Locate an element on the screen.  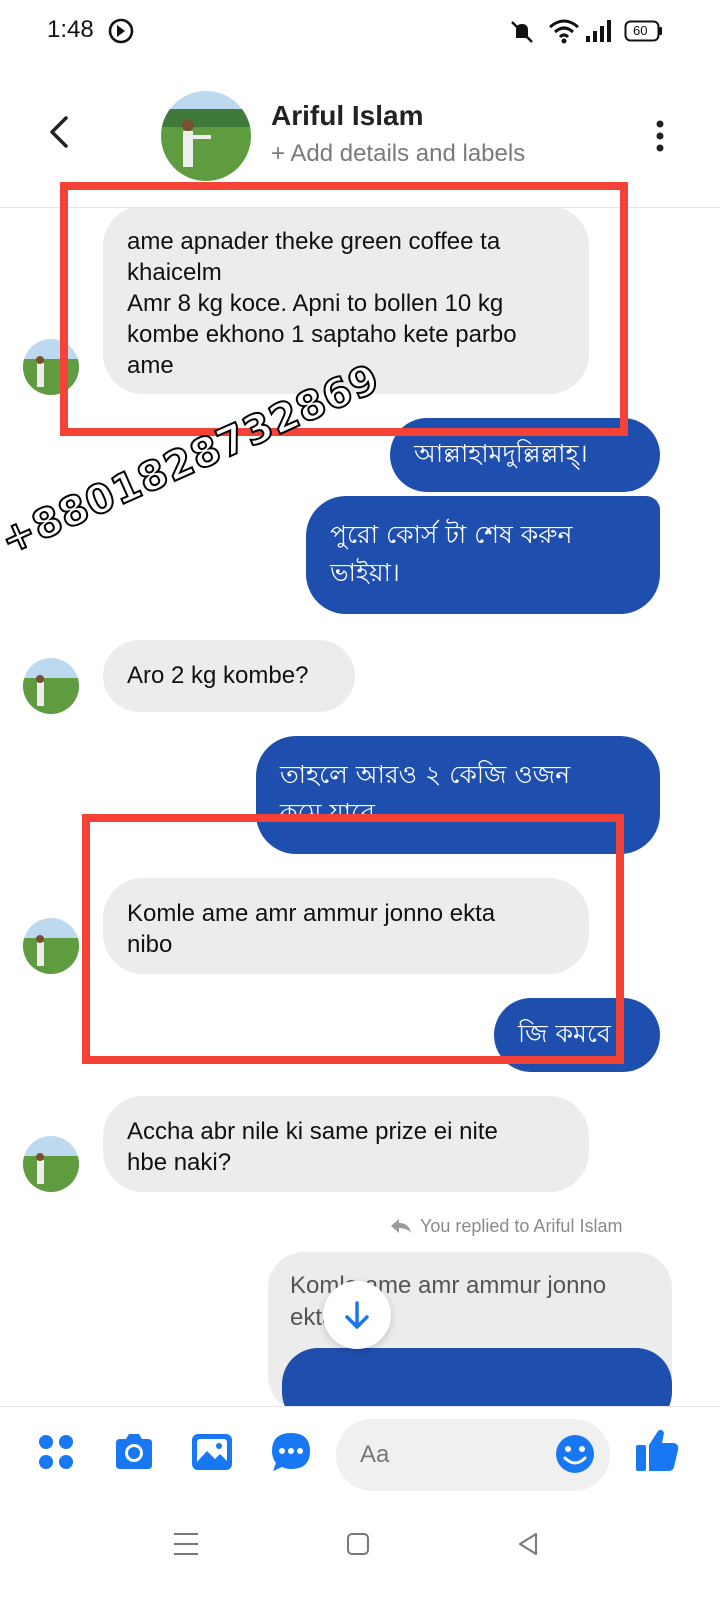
camera-icon is located at coordinates (134, 1452).